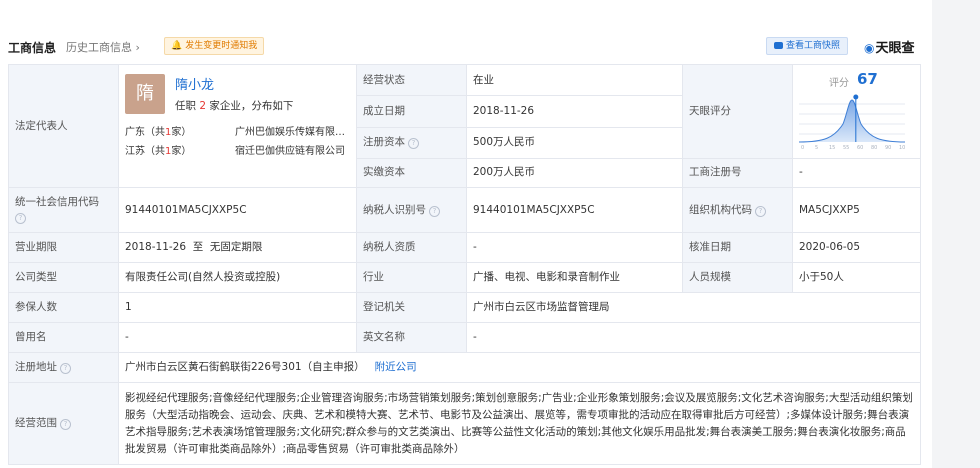 This screenshot has height=468, width=980. I want to click on term-label: 营业期限, so click(63, 247).